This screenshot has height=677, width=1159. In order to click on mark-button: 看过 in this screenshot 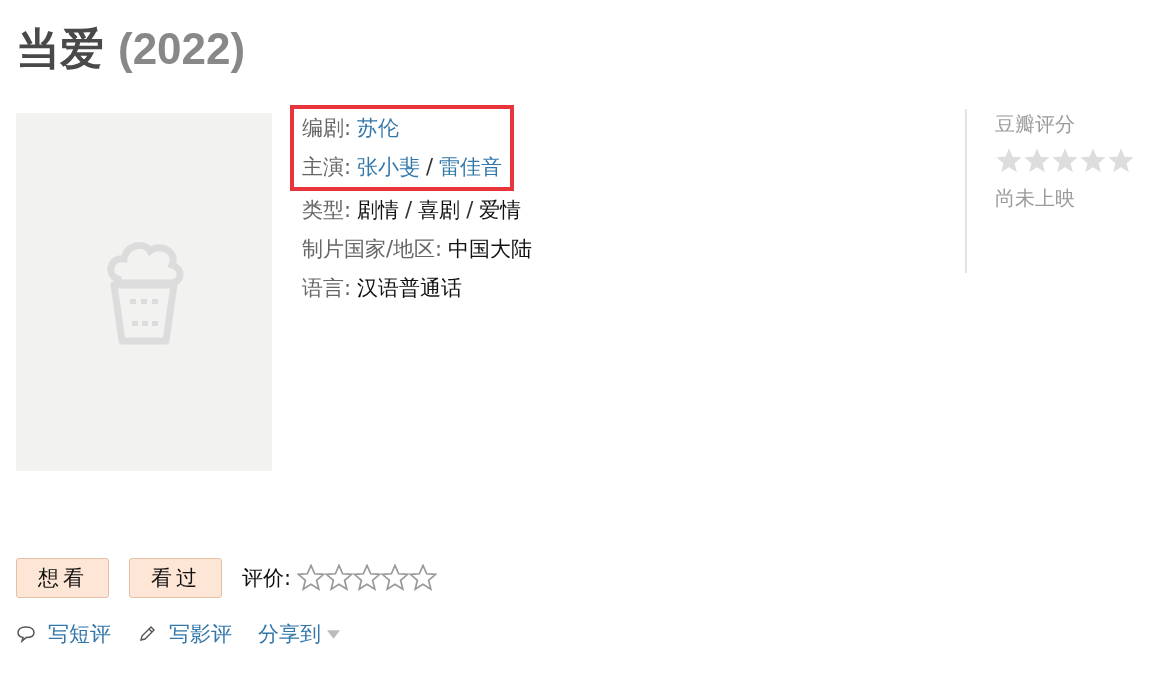, I will do `click(175, 578)`.